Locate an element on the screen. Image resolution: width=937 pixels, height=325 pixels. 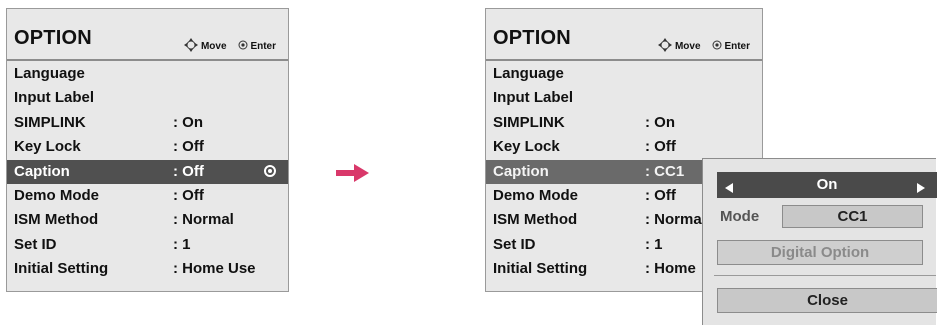
menu-item-value: : Norma is located at coordinates (673, 220).